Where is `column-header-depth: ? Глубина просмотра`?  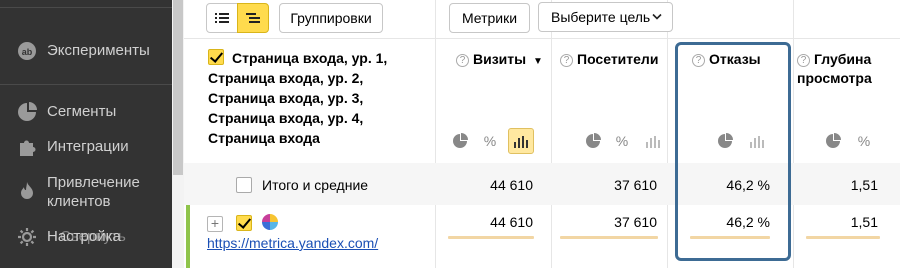 column-header-depth: ? Глубина просмотра is located at coordinates (847, 69).